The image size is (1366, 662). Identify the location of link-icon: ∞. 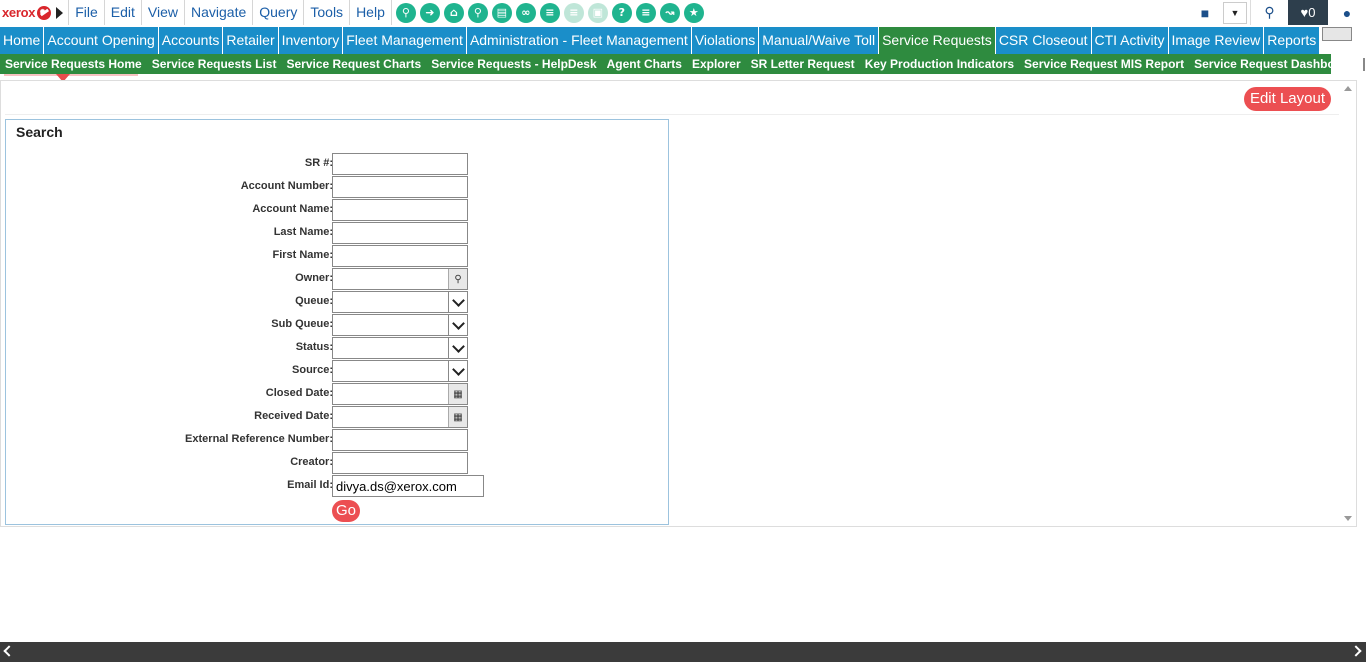
(525, 12).